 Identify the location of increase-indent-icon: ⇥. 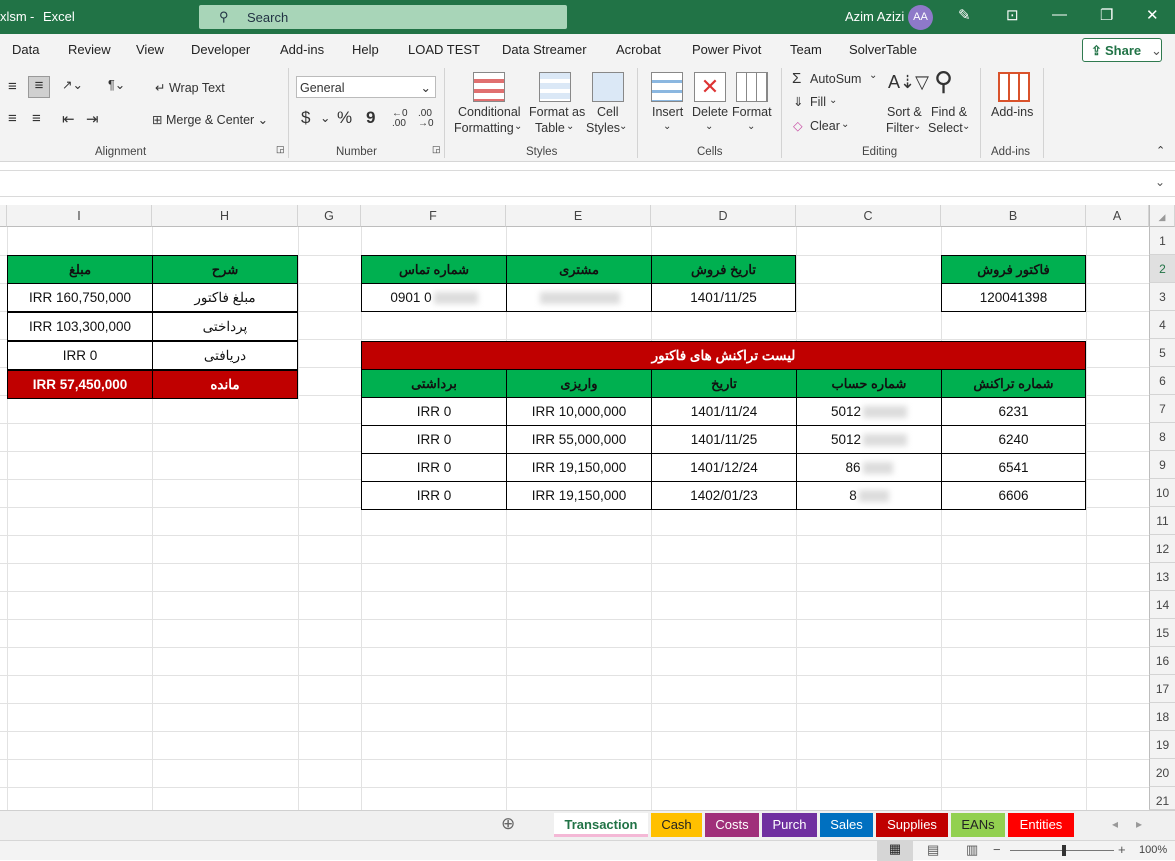
(92, 119).